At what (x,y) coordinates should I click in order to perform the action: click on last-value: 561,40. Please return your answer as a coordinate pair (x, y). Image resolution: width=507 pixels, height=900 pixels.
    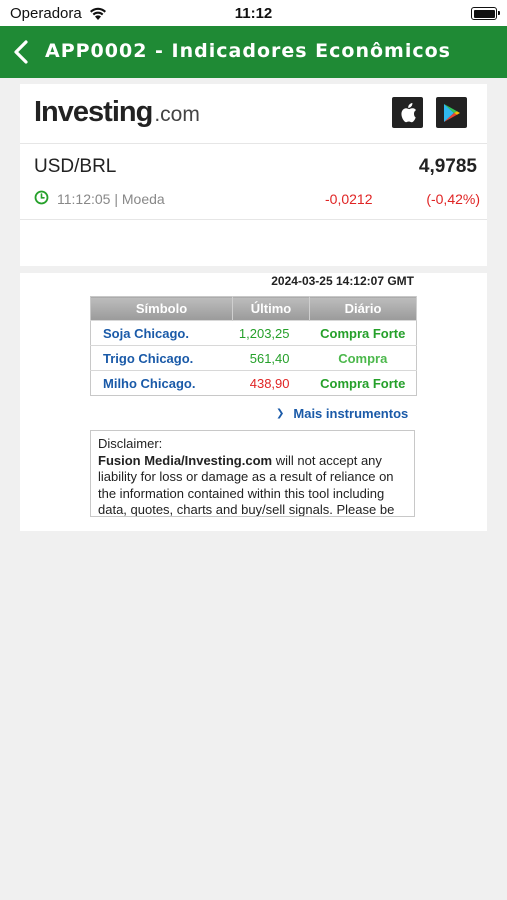
    Looking at the image, I should click on (271, 358).